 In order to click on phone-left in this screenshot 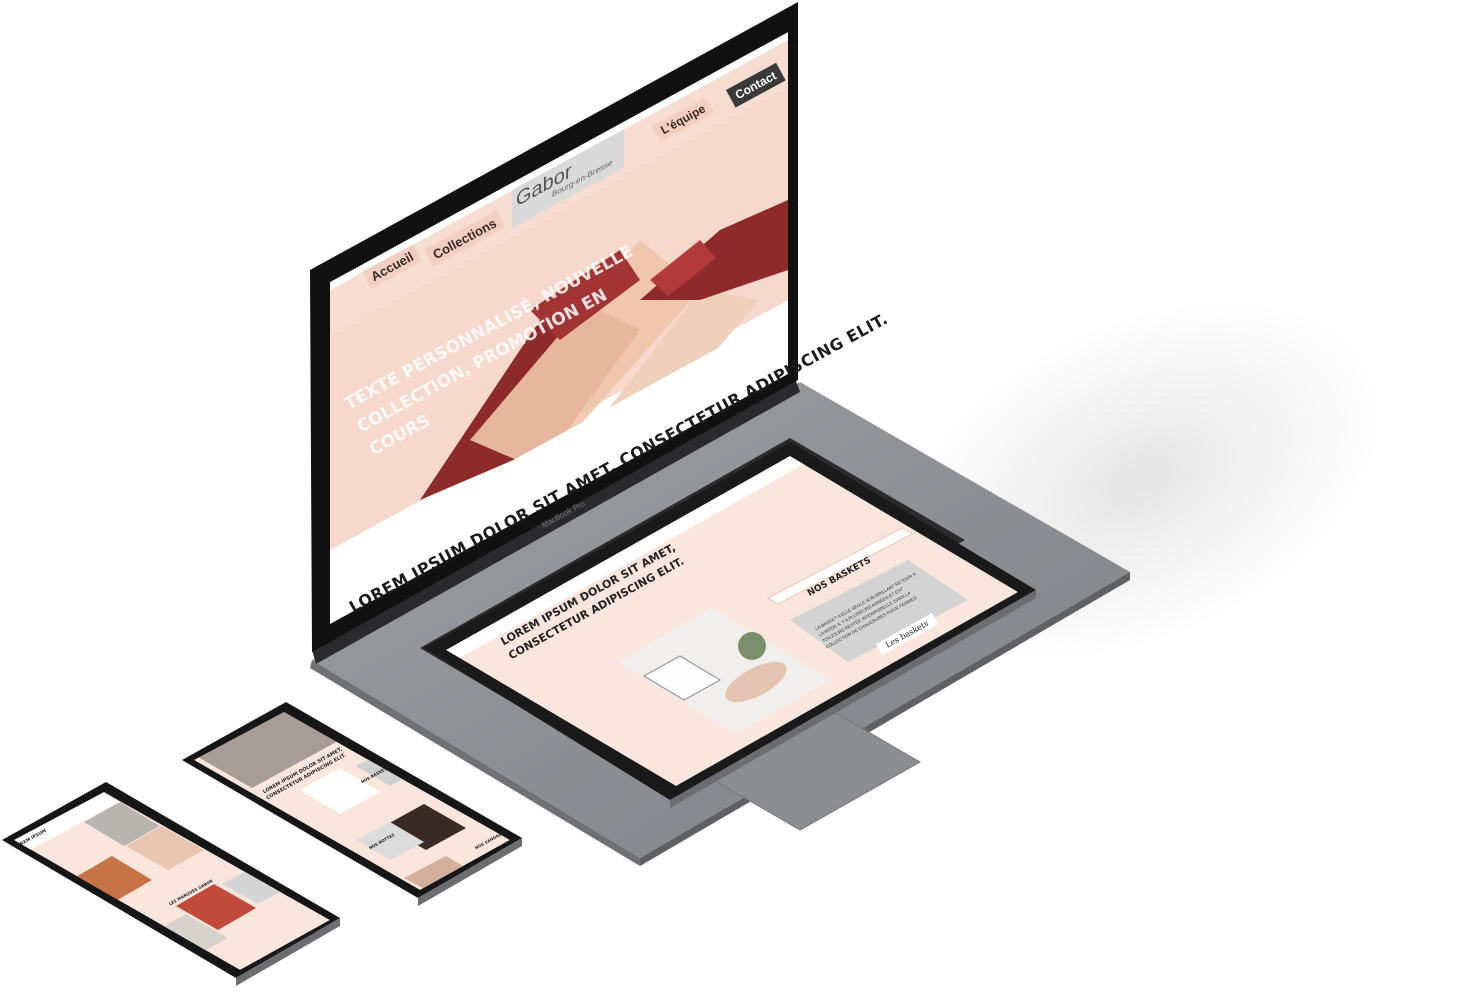, I will do `click(171, 884)`.